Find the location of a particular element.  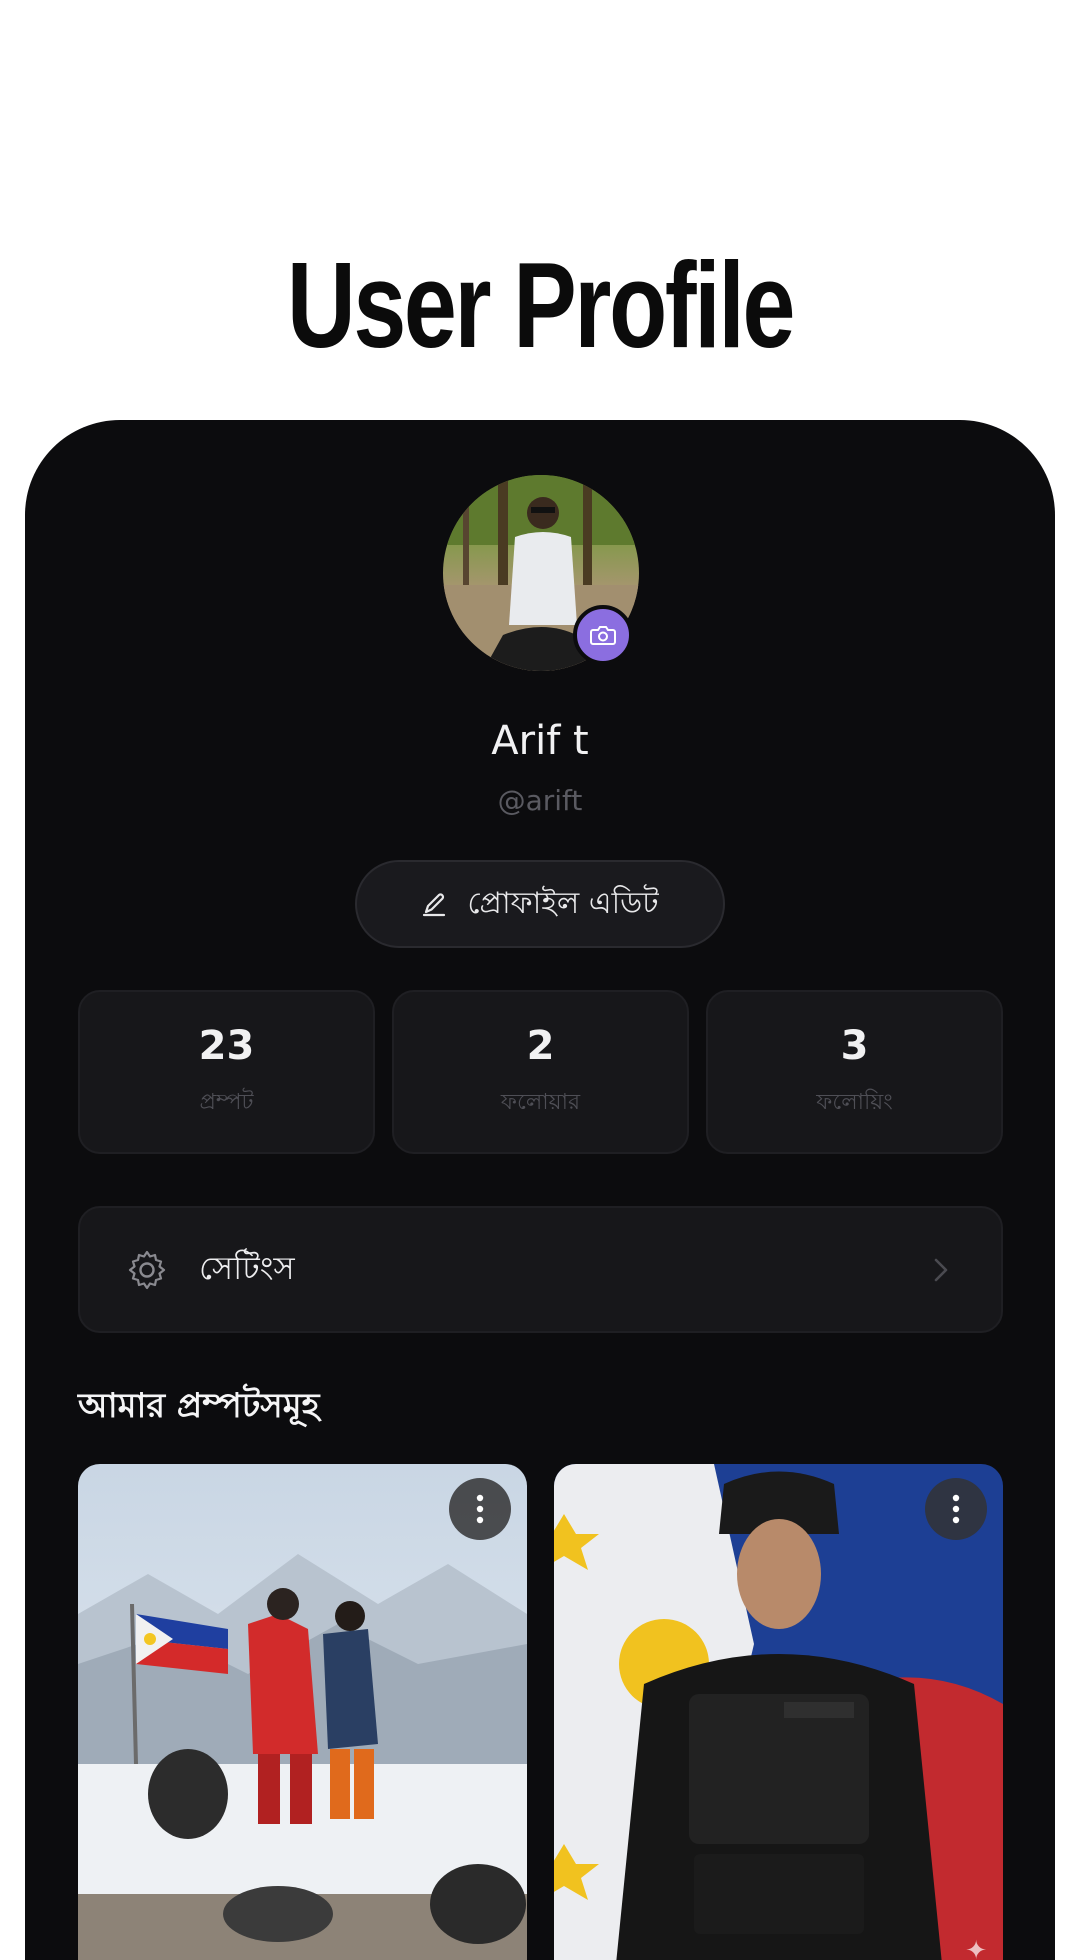

sparkle-icon: ✦ is located at coordinates (976, 1948).